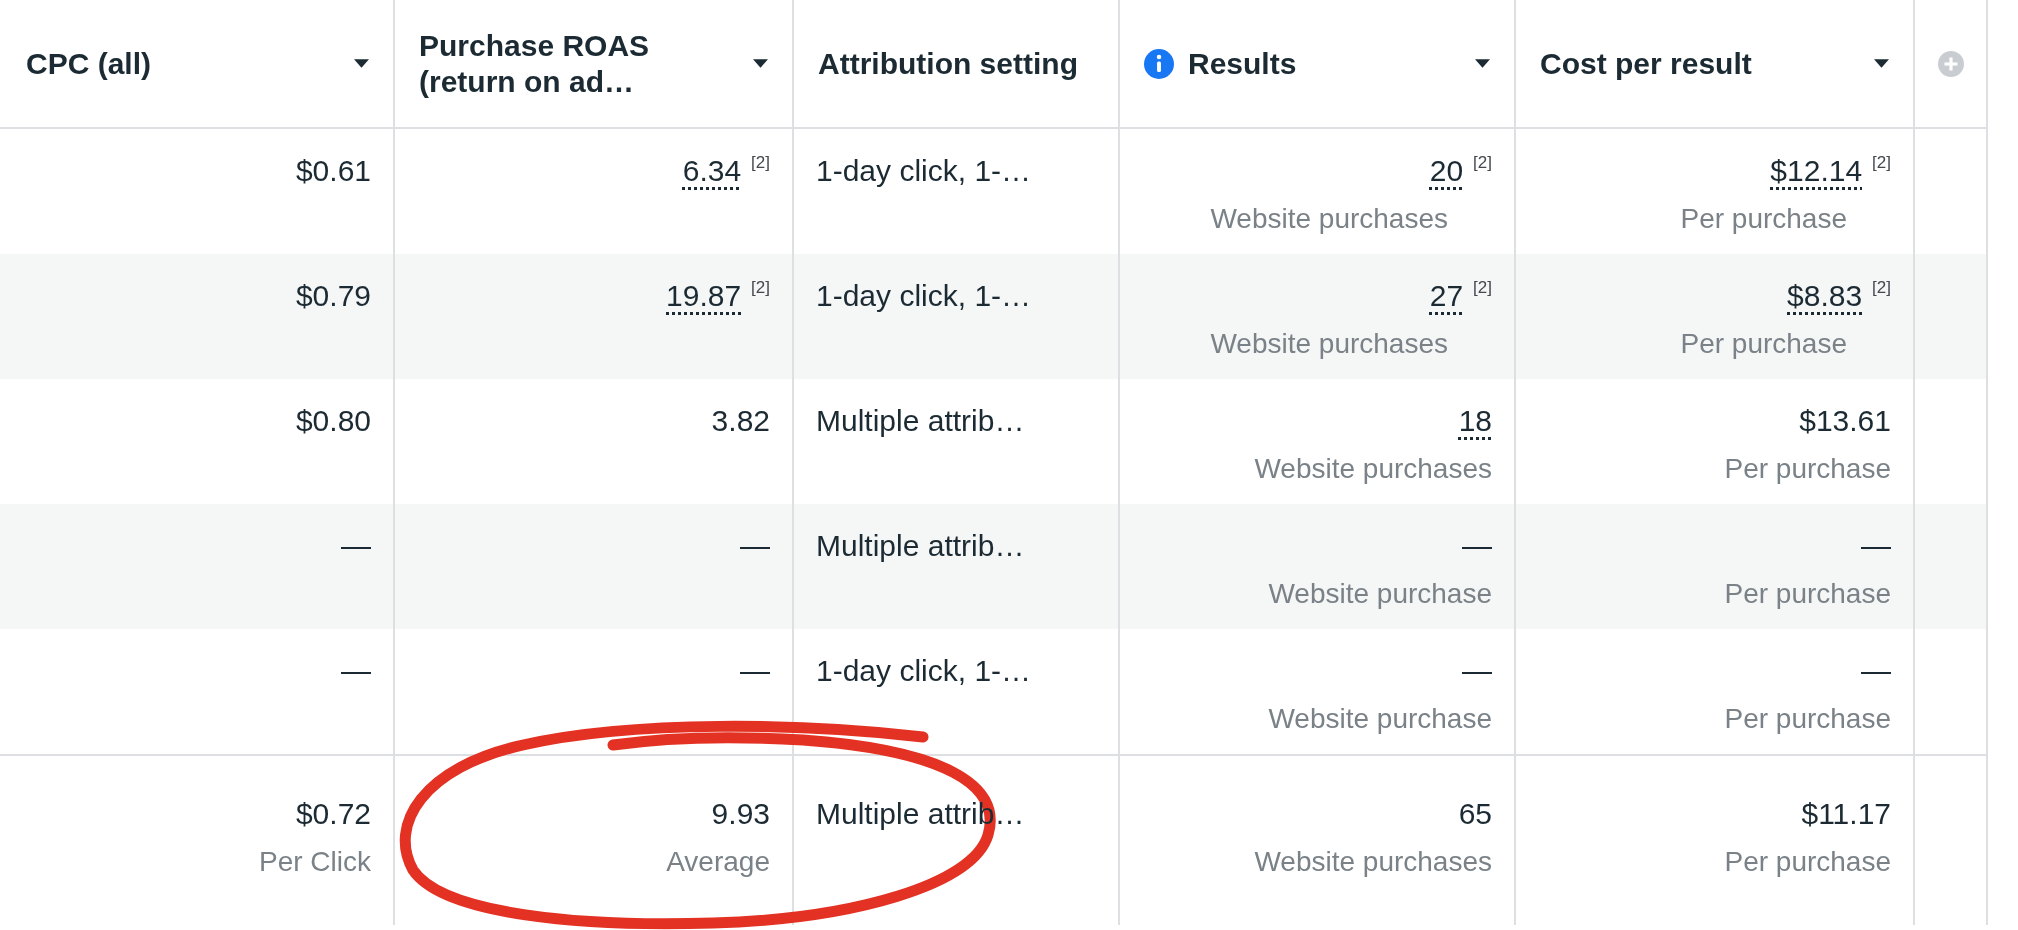 The height and width of the screenshot is (930, 2018). I want to click on table-cell-value: 27, so click(1446, 296).